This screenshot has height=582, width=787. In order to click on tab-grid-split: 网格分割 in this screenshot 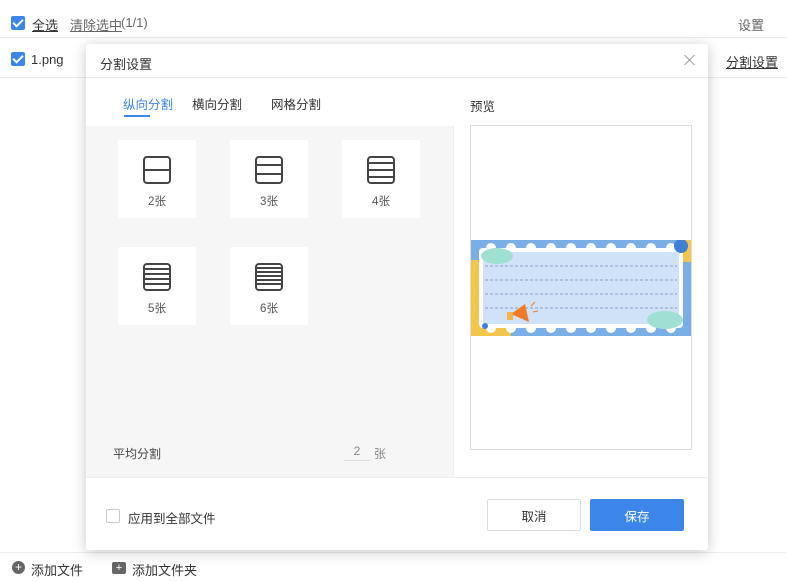, I will do `click(296, 103)`.